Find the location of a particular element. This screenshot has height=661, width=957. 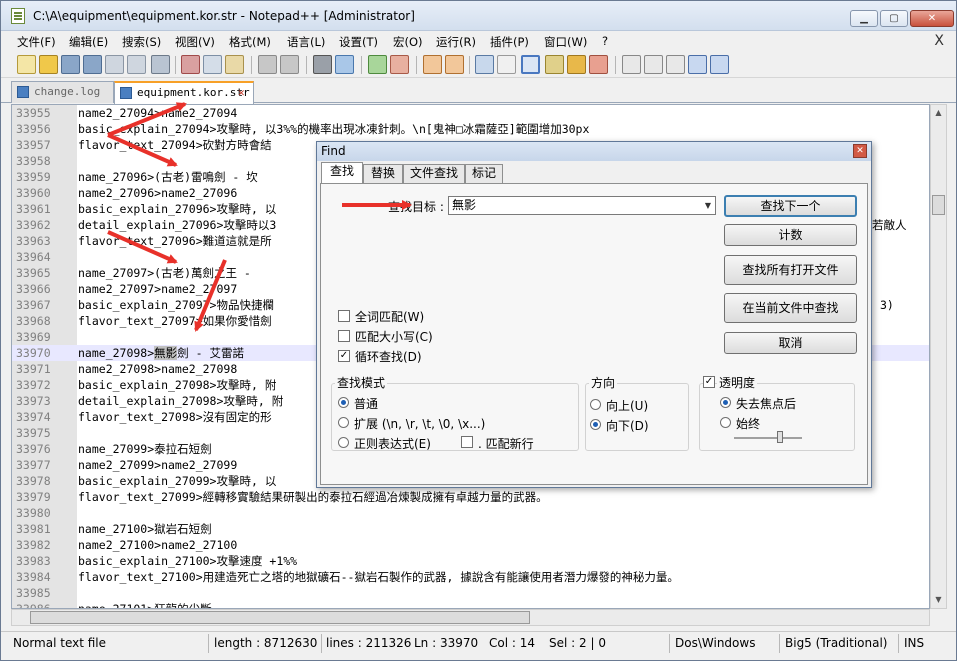

tab-find: 查找 is located at coordinates (342, 173).